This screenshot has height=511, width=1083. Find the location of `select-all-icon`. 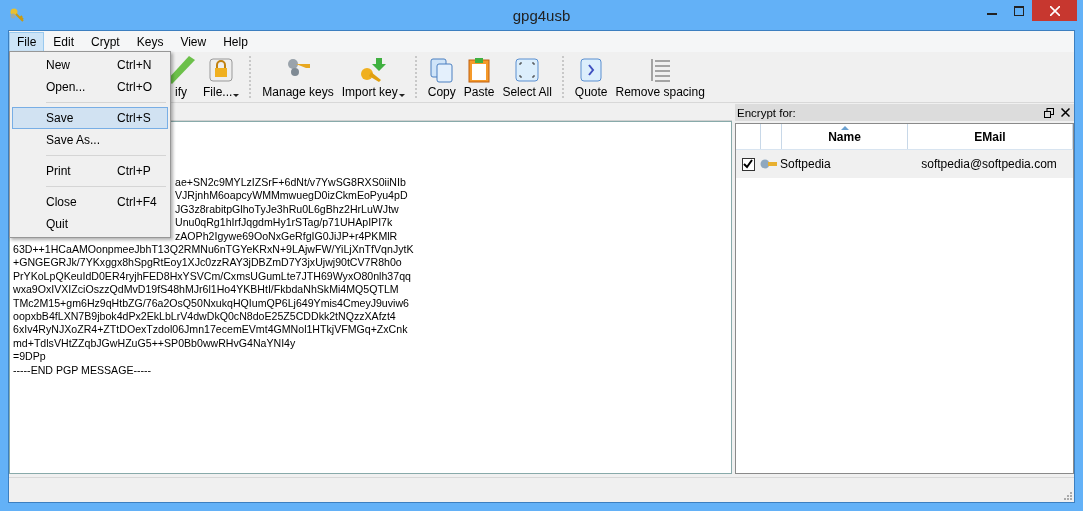

select-all-icon is located at coordinates (527, 69).